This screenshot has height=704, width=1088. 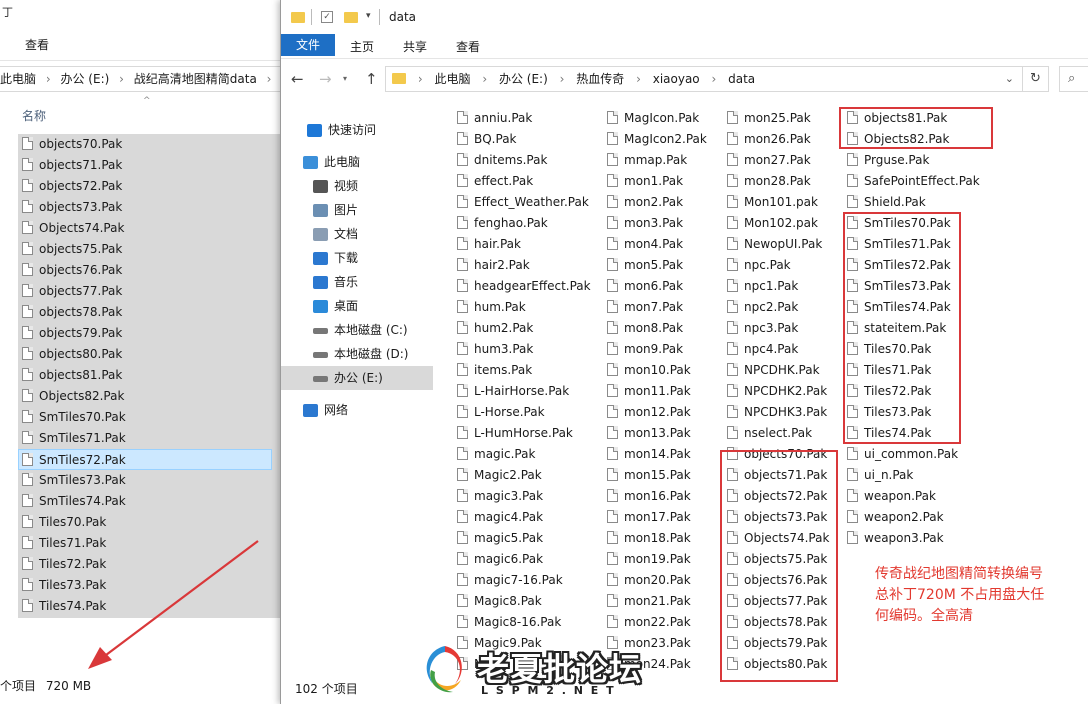 What do you see at coordinates (499, 601) in the screenshot?
I see `file-item: Magic8.Pak` at bounding box center [499, 601].